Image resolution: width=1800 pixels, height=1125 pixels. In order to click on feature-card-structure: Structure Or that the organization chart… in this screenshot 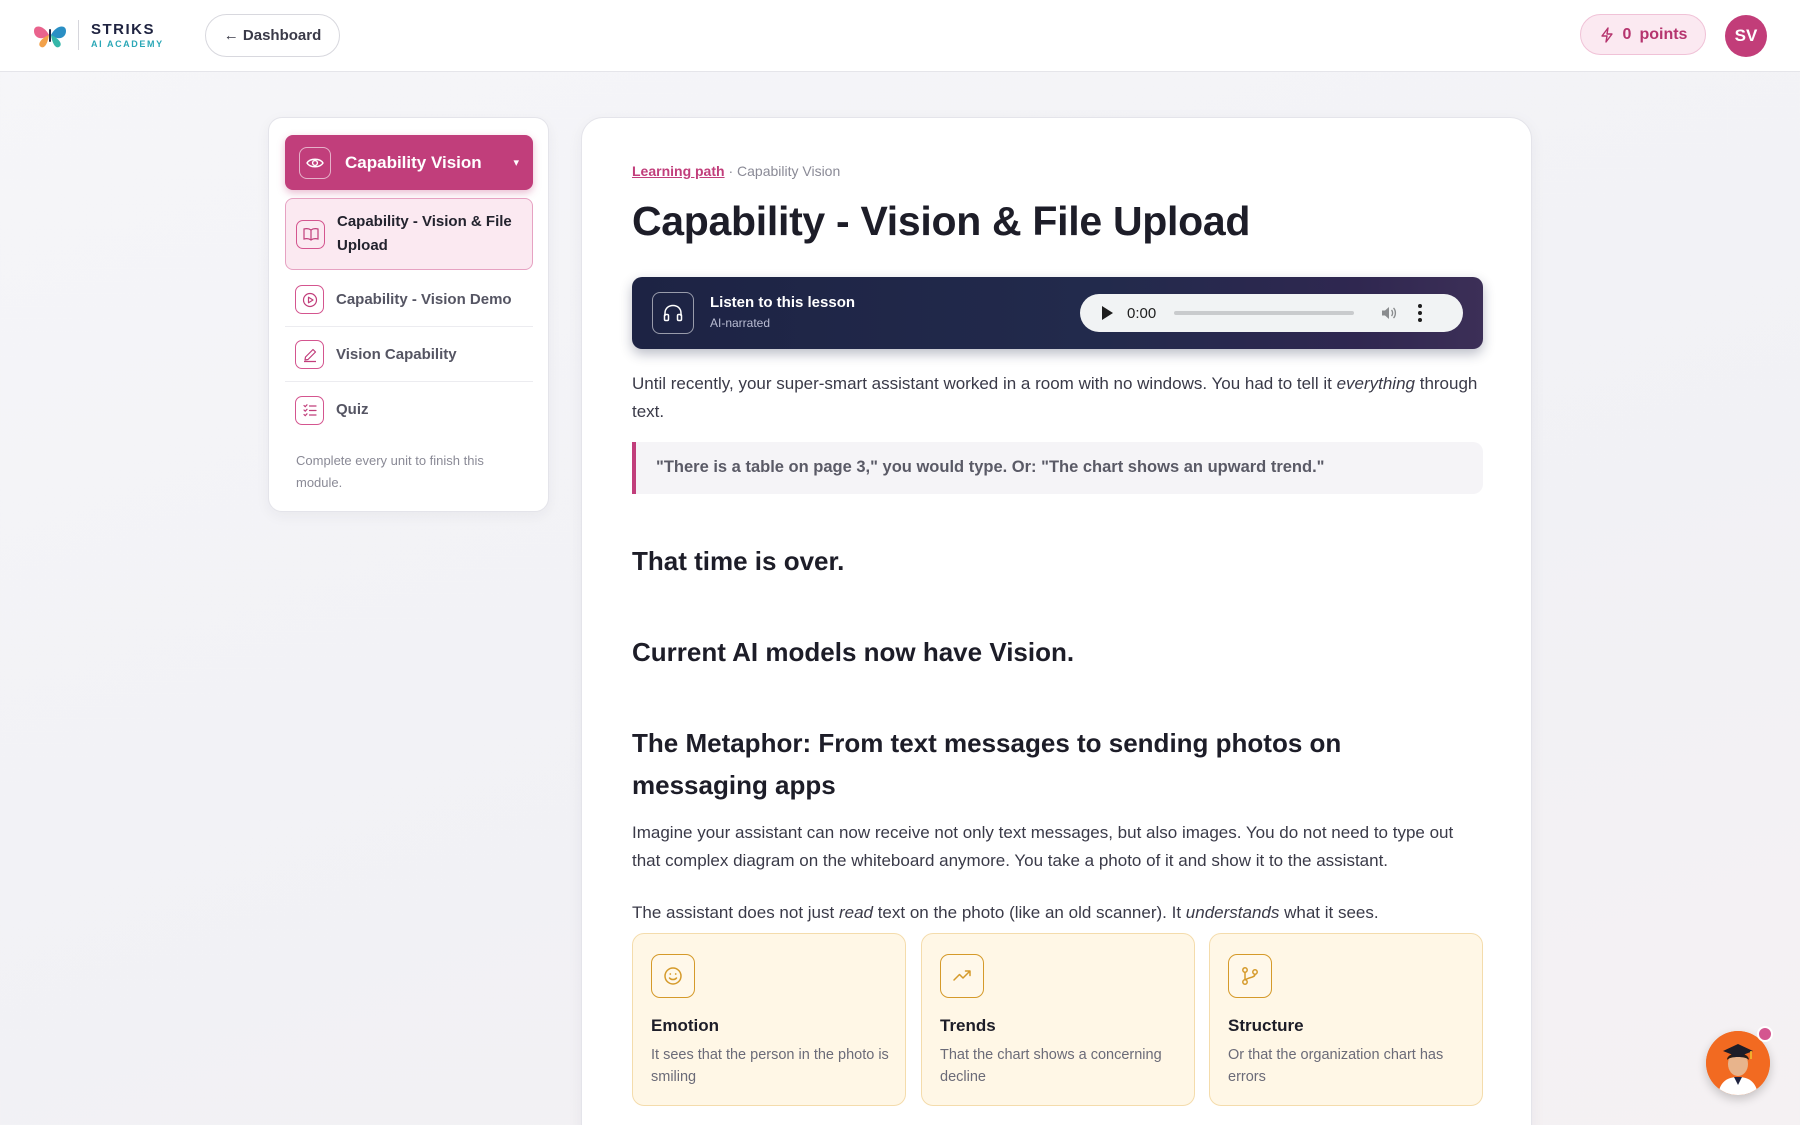, I will do `click(1346, 1019)`.